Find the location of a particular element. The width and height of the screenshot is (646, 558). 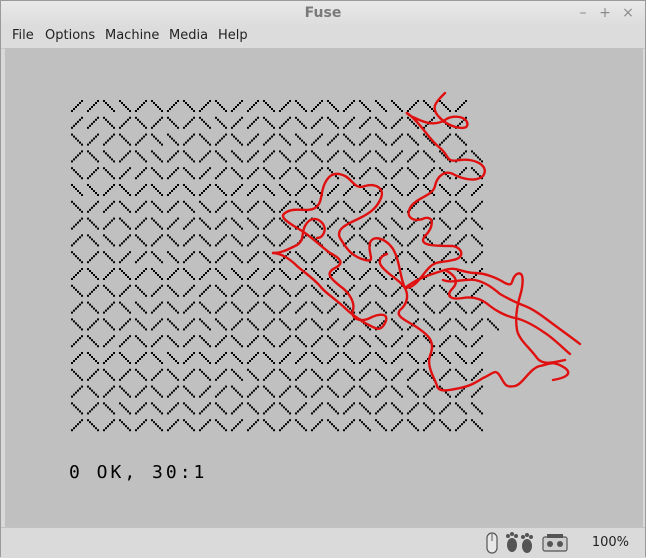

menu-file: File is located at coordinates (23, 35).